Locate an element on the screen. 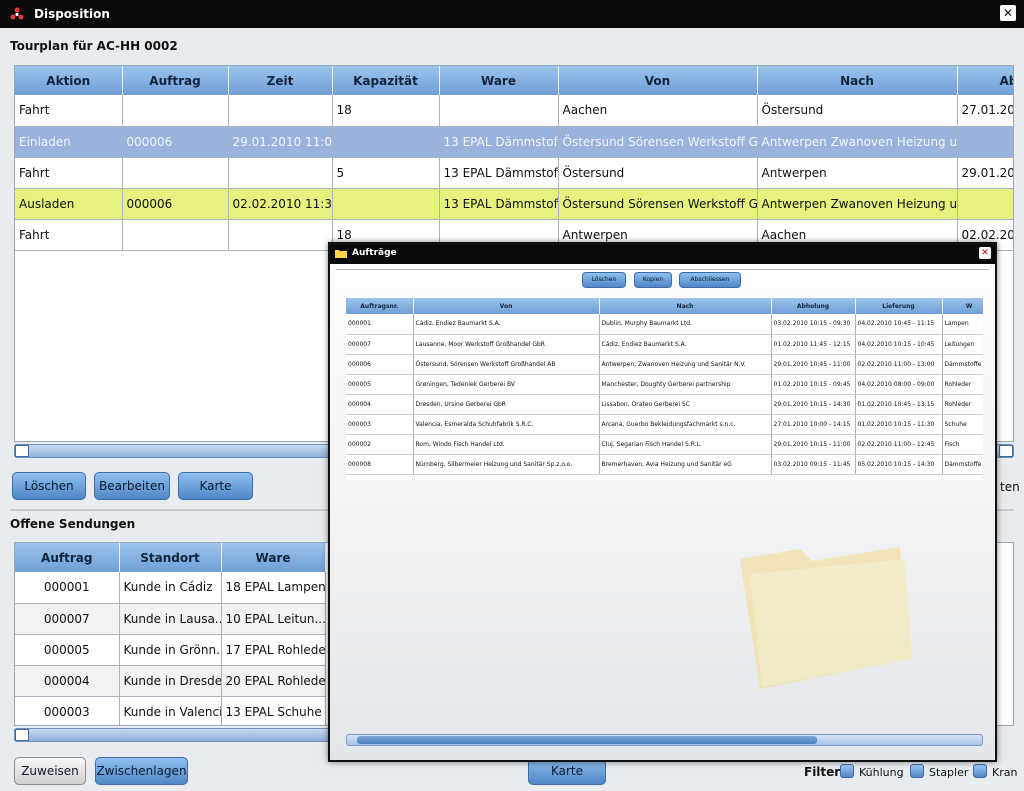 This screenshot has width=1024, height=791. table-cell: Östersund is located at coordinates (857, 111).